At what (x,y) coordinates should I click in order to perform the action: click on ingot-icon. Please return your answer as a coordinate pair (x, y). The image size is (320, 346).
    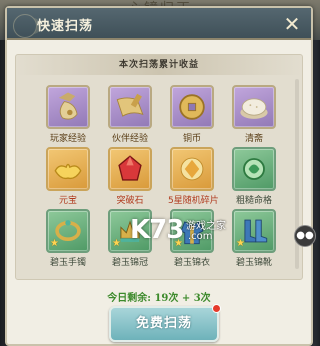
    Looking at the image, I should click on (68, 169).